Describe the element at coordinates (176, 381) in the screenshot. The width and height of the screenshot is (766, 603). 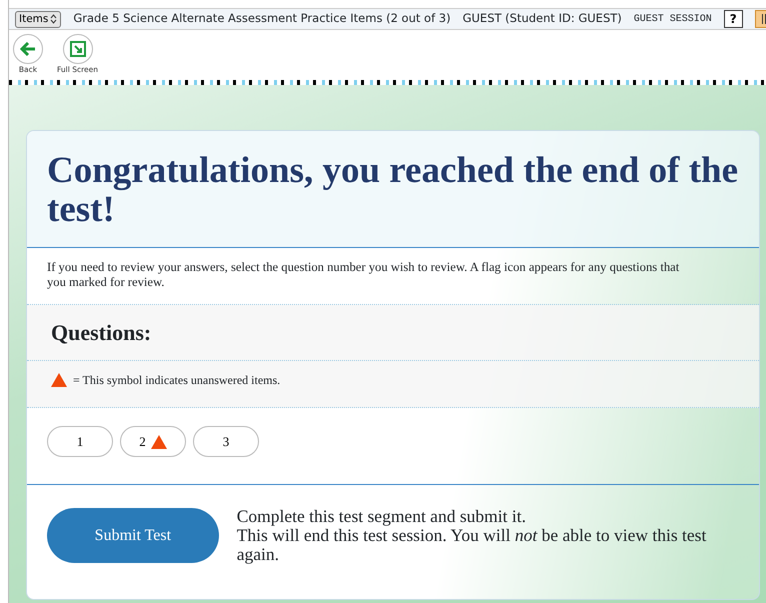
I see `legend-text: = This symbol indicates unanswered items.` at that location.